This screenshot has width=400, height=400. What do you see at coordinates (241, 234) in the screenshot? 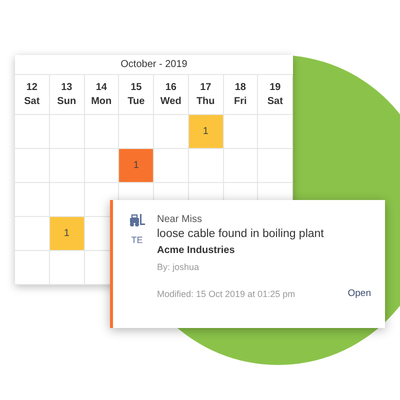
I see `event-title: loose cable found in boiling plant` at bounding box center [241, 234].